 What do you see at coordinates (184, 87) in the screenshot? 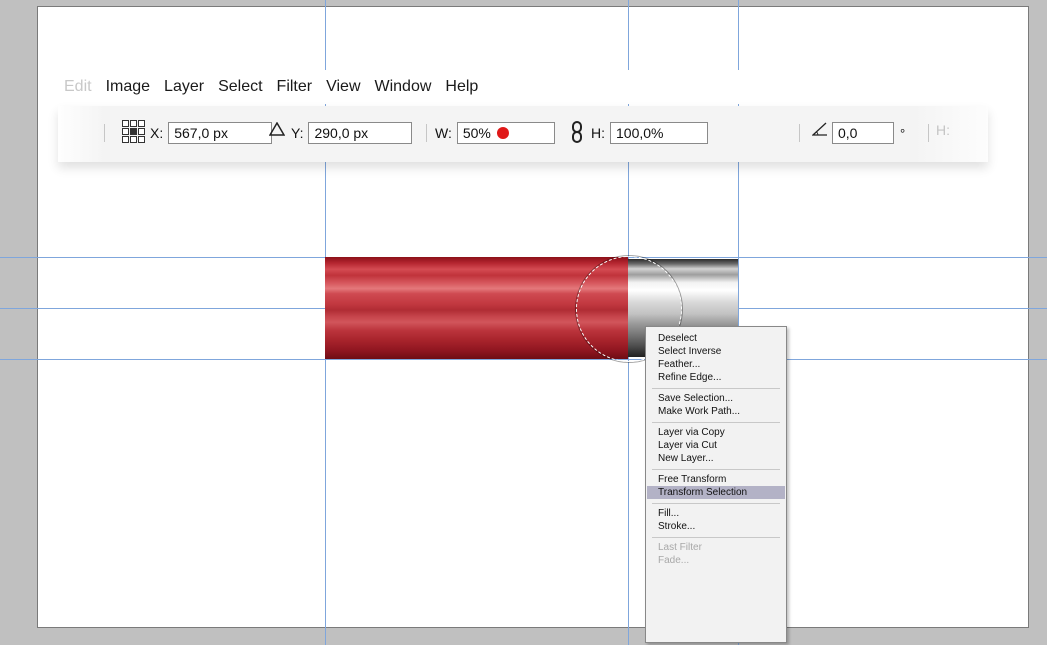
I see `menu-layer: Layer` at bounding box center [184, 87].